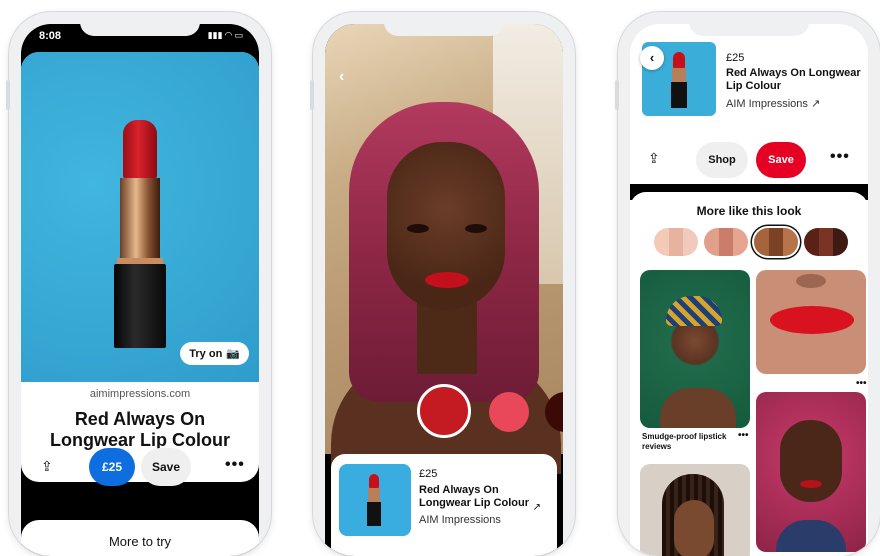 The height and width of the screenshot is (556, 880). I want to click on back-button: ‹, so click(652, 58).